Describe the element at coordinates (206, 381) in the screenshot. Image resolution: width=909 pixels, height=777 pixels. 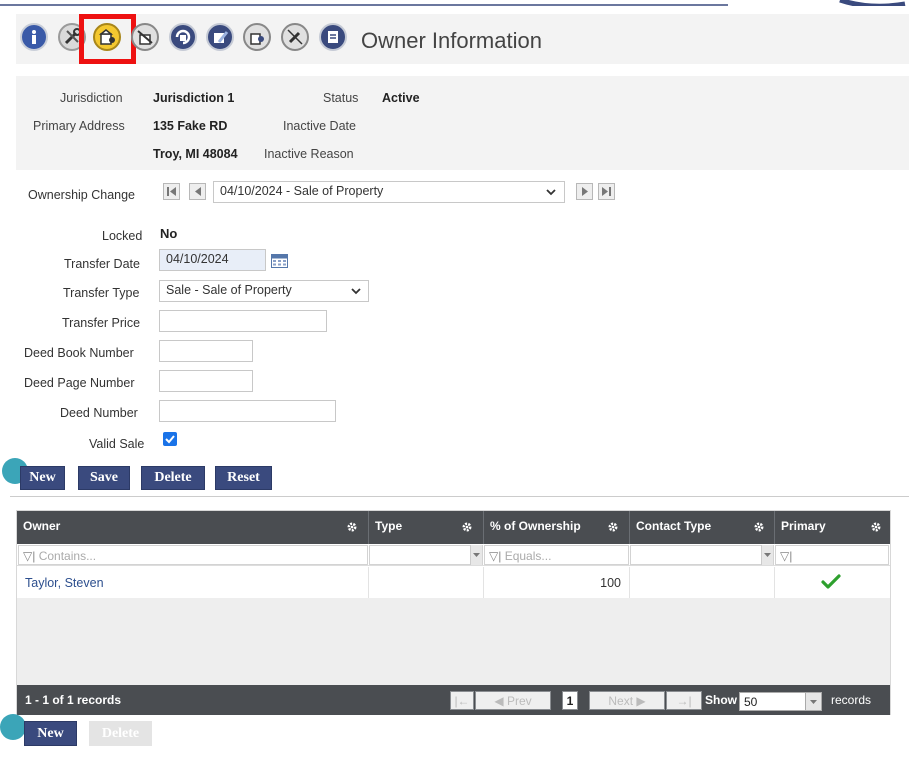
I see `deed-page-input` at that location.